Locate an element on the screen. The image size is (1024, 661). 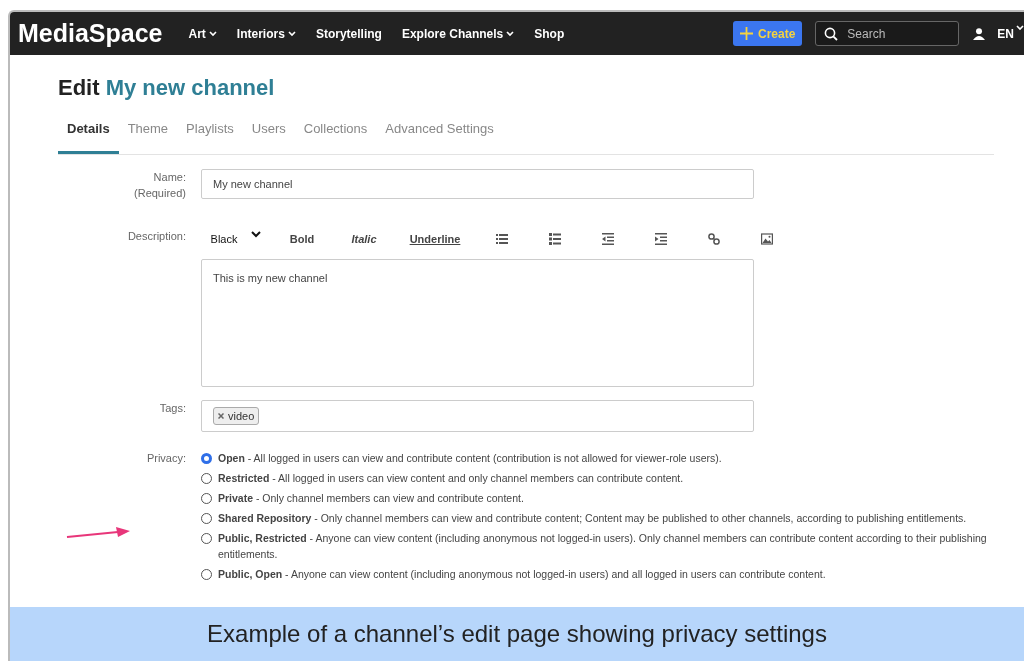
nav-menu-item: Explore Channels is located at coordinates (458, 33).